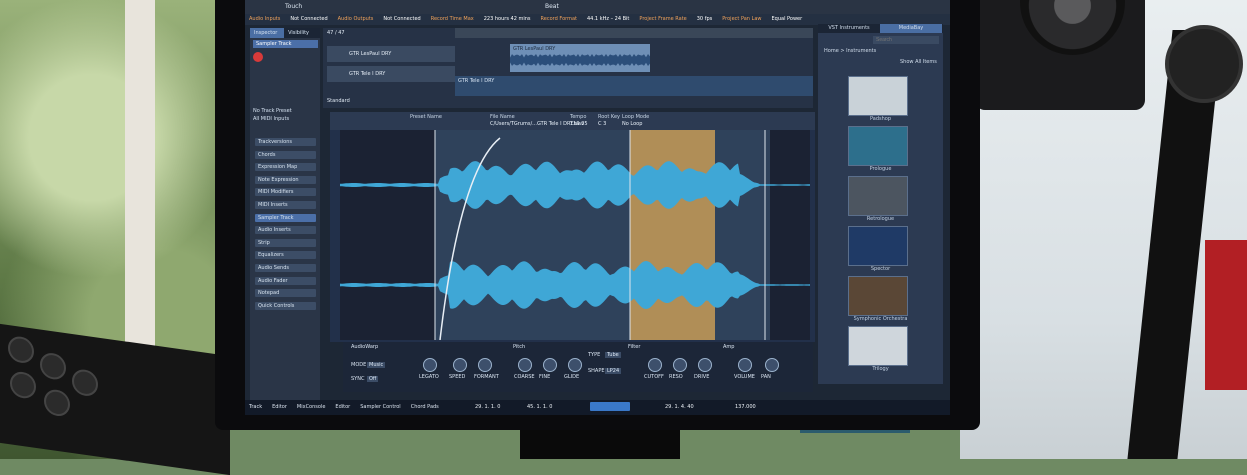 This screenshot has width=1247, height=475. I want to click on mediabay-search-input, so click(906, 40).